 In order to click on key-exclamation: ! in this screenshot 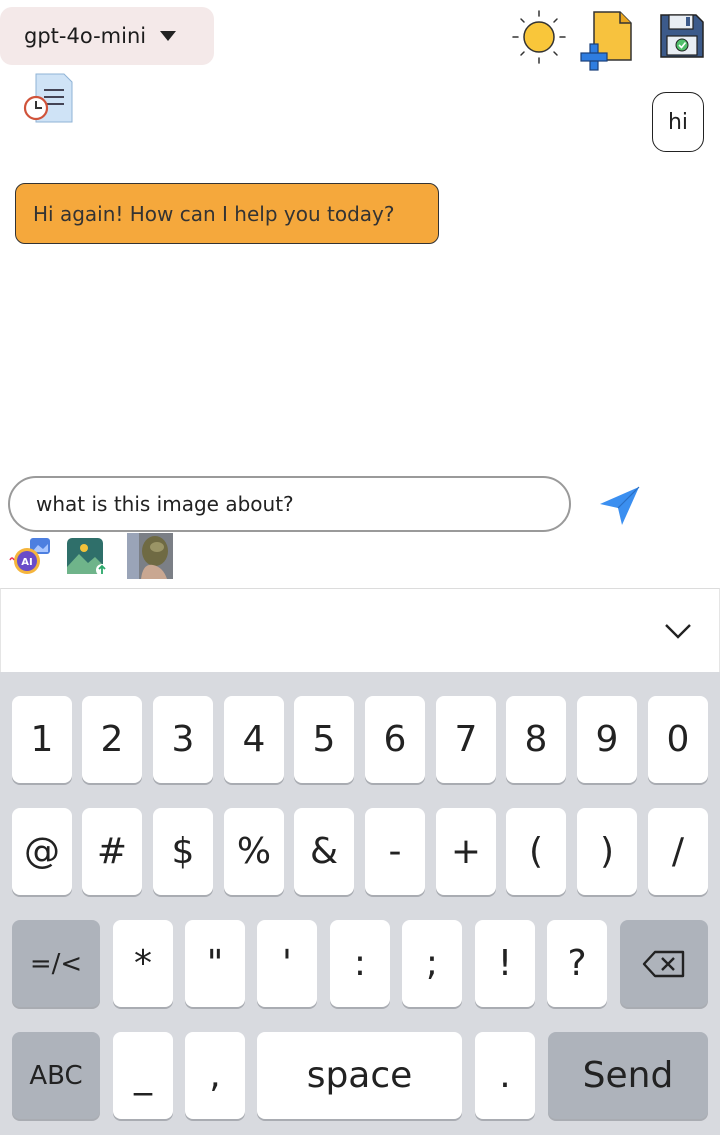, I will do `click(505, 963)`.